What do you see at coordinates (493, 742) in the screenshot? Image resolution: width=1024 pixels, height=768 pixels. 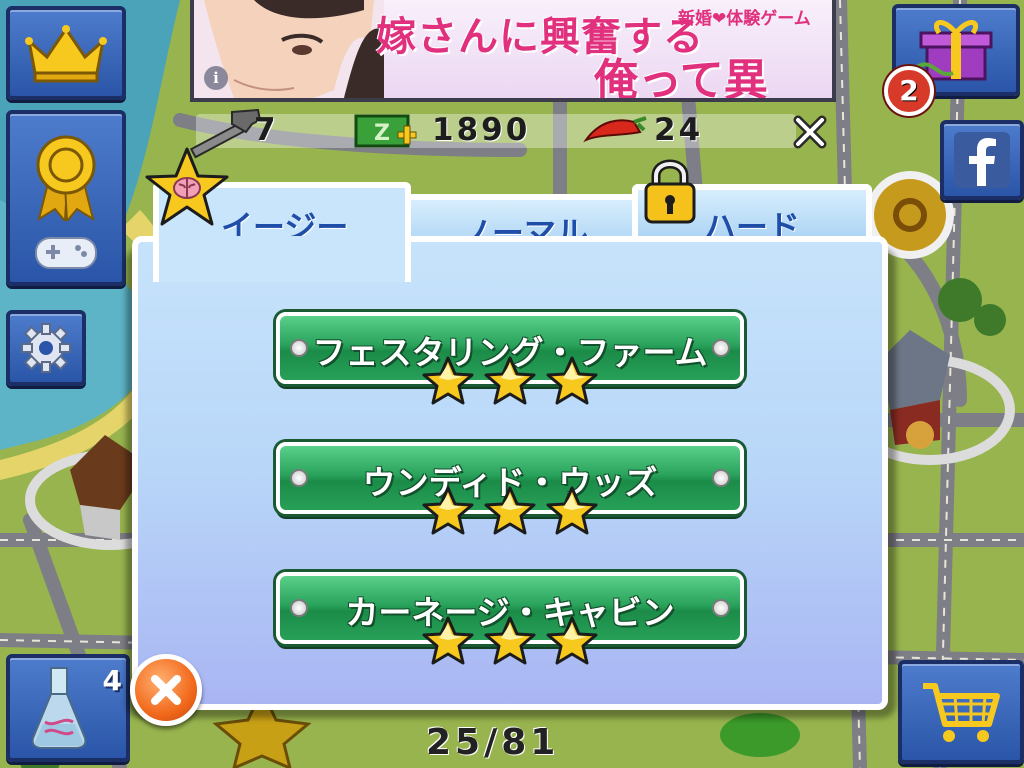 I see `level-progress: 25/81` at bounding box center [493, 742].